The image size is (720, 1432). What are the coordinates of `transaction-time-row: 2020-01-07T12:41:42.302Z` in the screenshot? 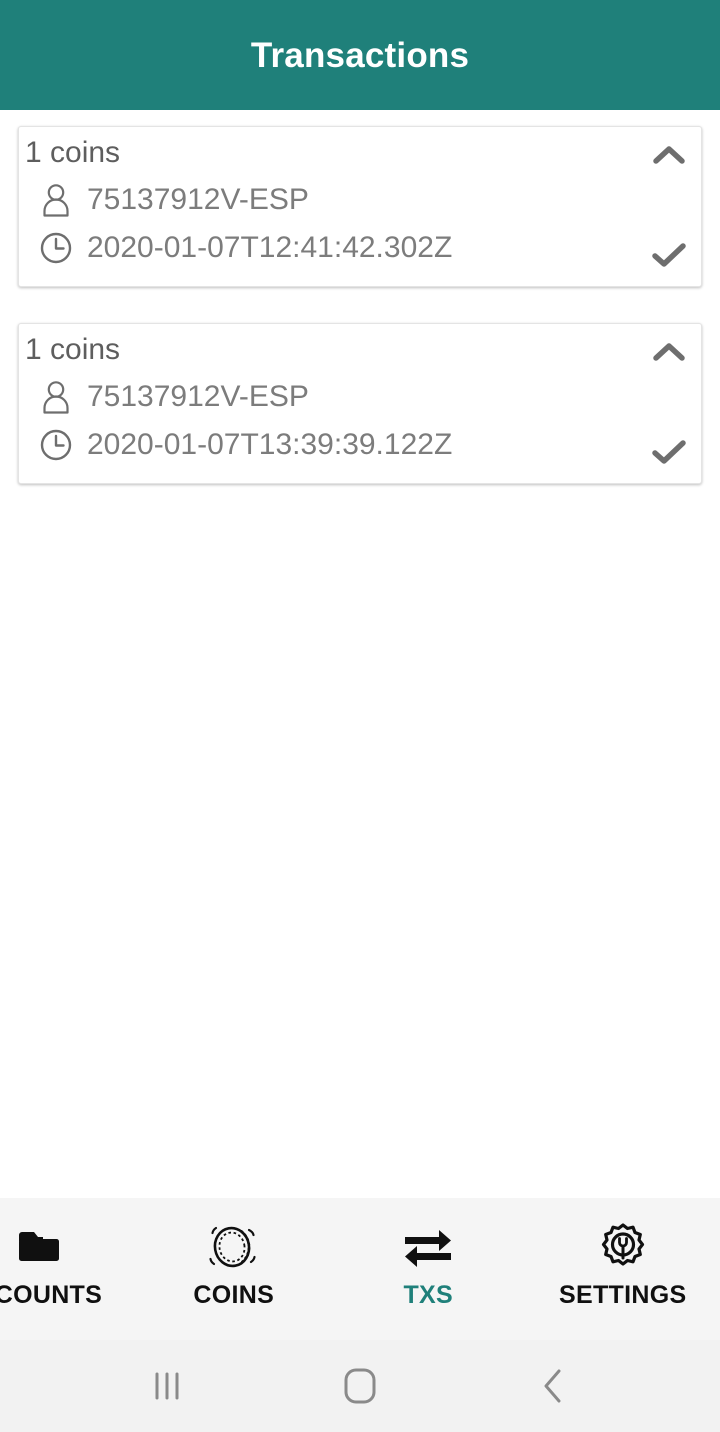 It's located at (360, 248).